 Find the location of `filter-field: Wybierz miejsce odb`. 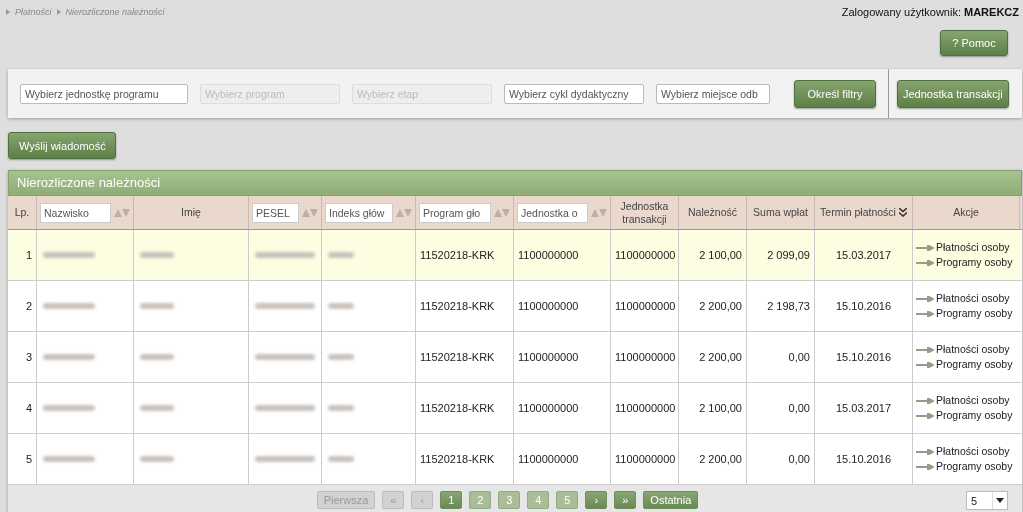

filter-field: Wybierz miejsce odb is located at coordinates (713, 93).